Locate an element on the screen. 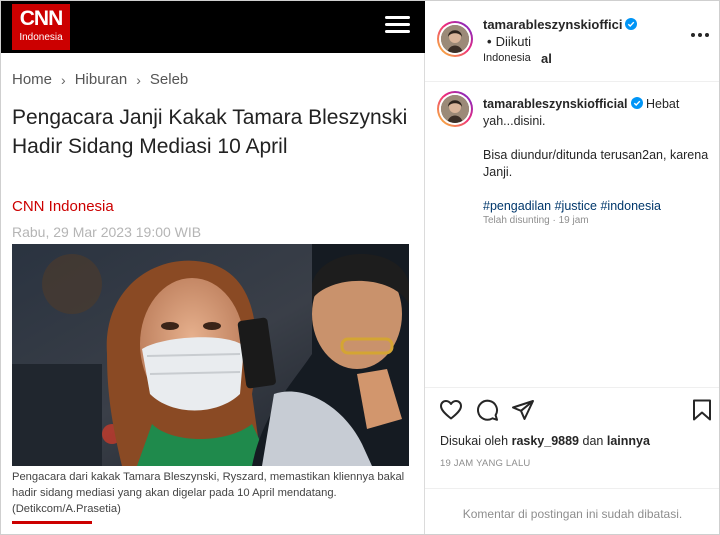 Image resolution: width=720 pixels, height=535 pixels. heart-icon is located at coordinates (451, 410).